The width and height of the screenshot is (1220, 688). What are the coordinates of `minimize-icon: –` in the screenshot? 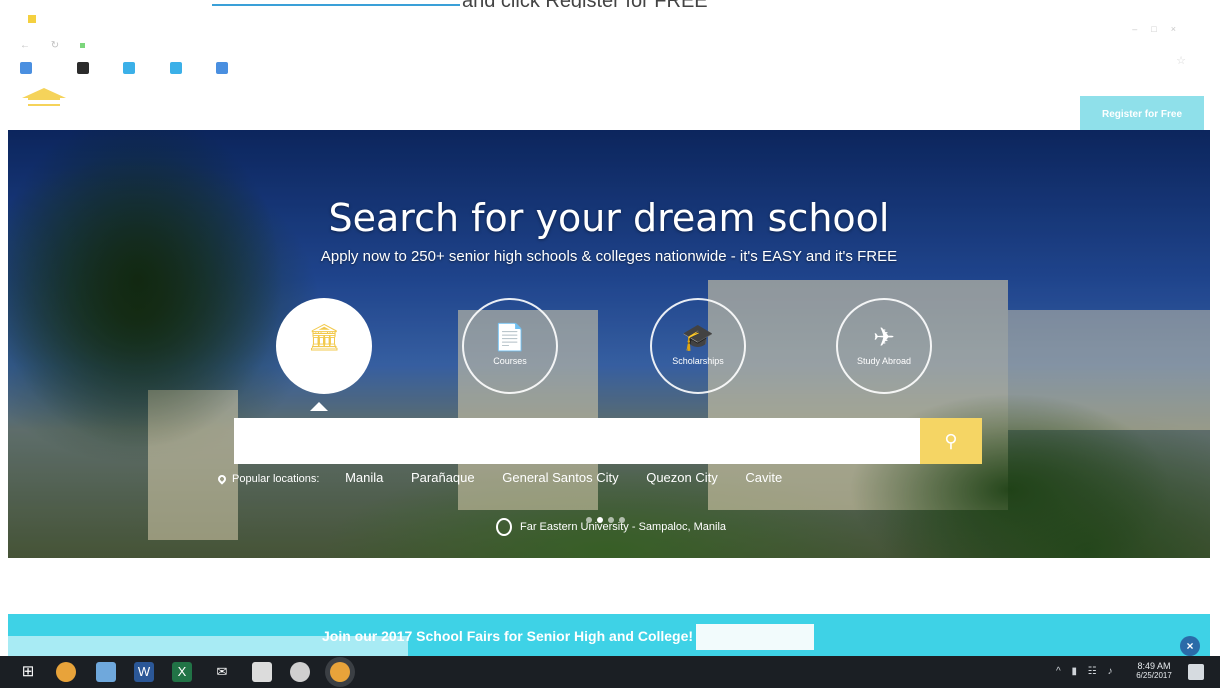 It's located at (1141, 29).